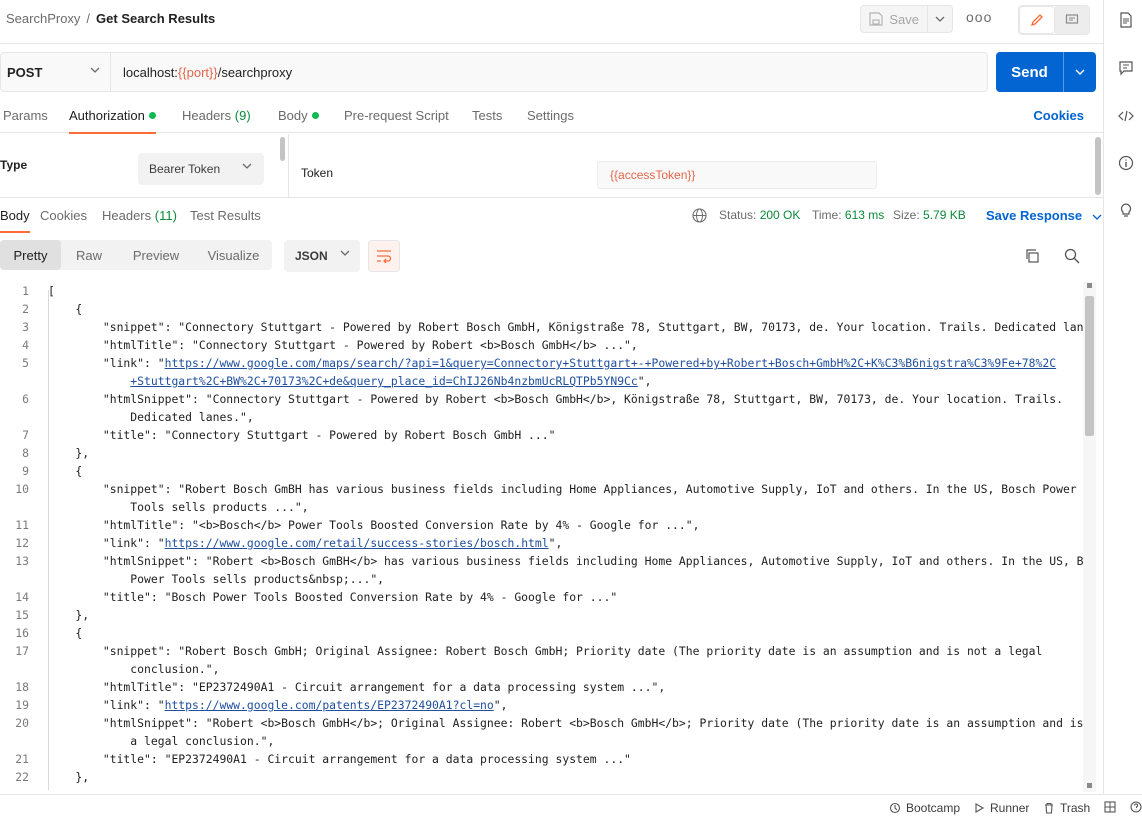 This screenshot has width=1142, height=816. What do you see at coordinates (25, 363) in the screenshot?
I see `line-number: 5` at bounding box center [25, 363].